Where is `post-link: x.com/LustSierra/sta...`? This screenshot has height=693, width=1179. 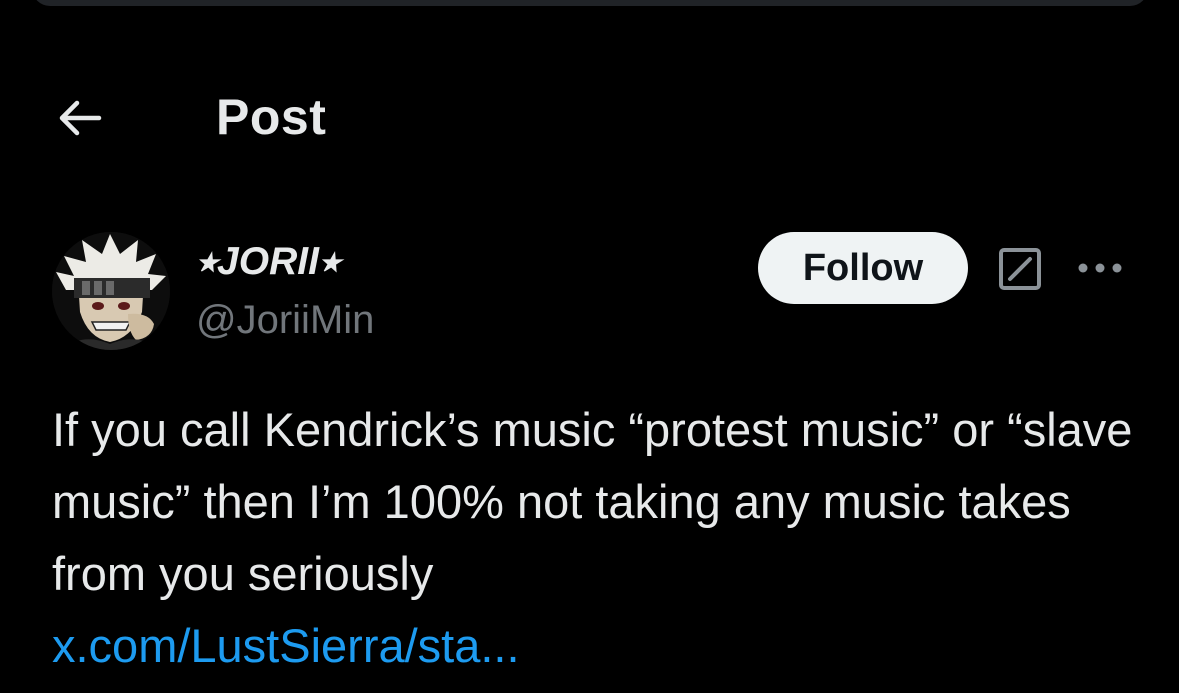
post-link: x.com/LustSierra/sta... is located at coordinates (602, 646).